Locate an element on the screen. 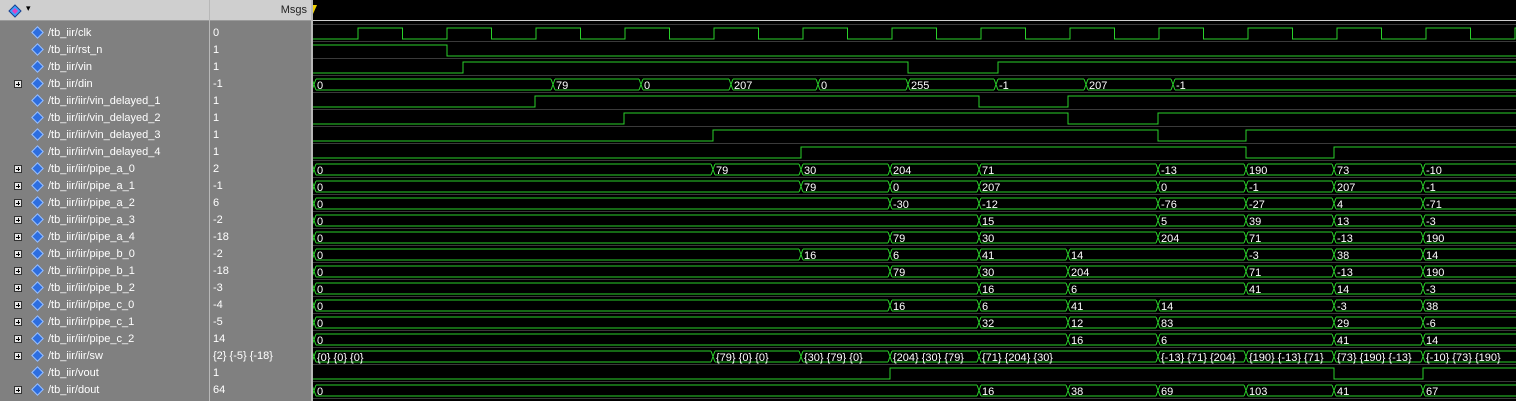 The height and width of the screenshot is (401, 1516). signal-row: /tb_iir/din -1 is located at coordinates (155, 84).